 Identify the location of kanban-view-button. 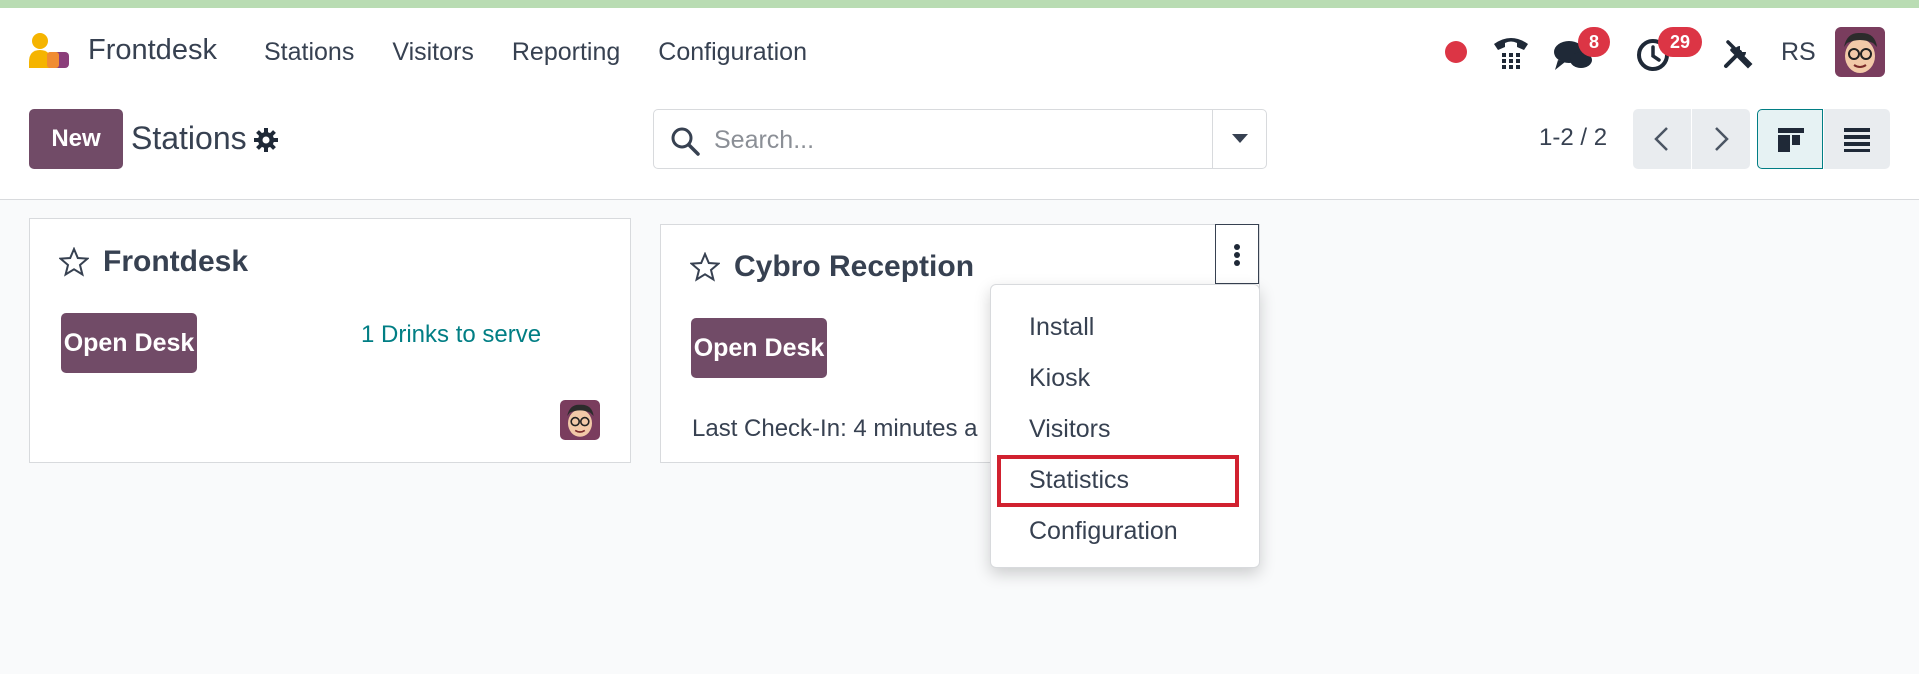
(1790, 139).